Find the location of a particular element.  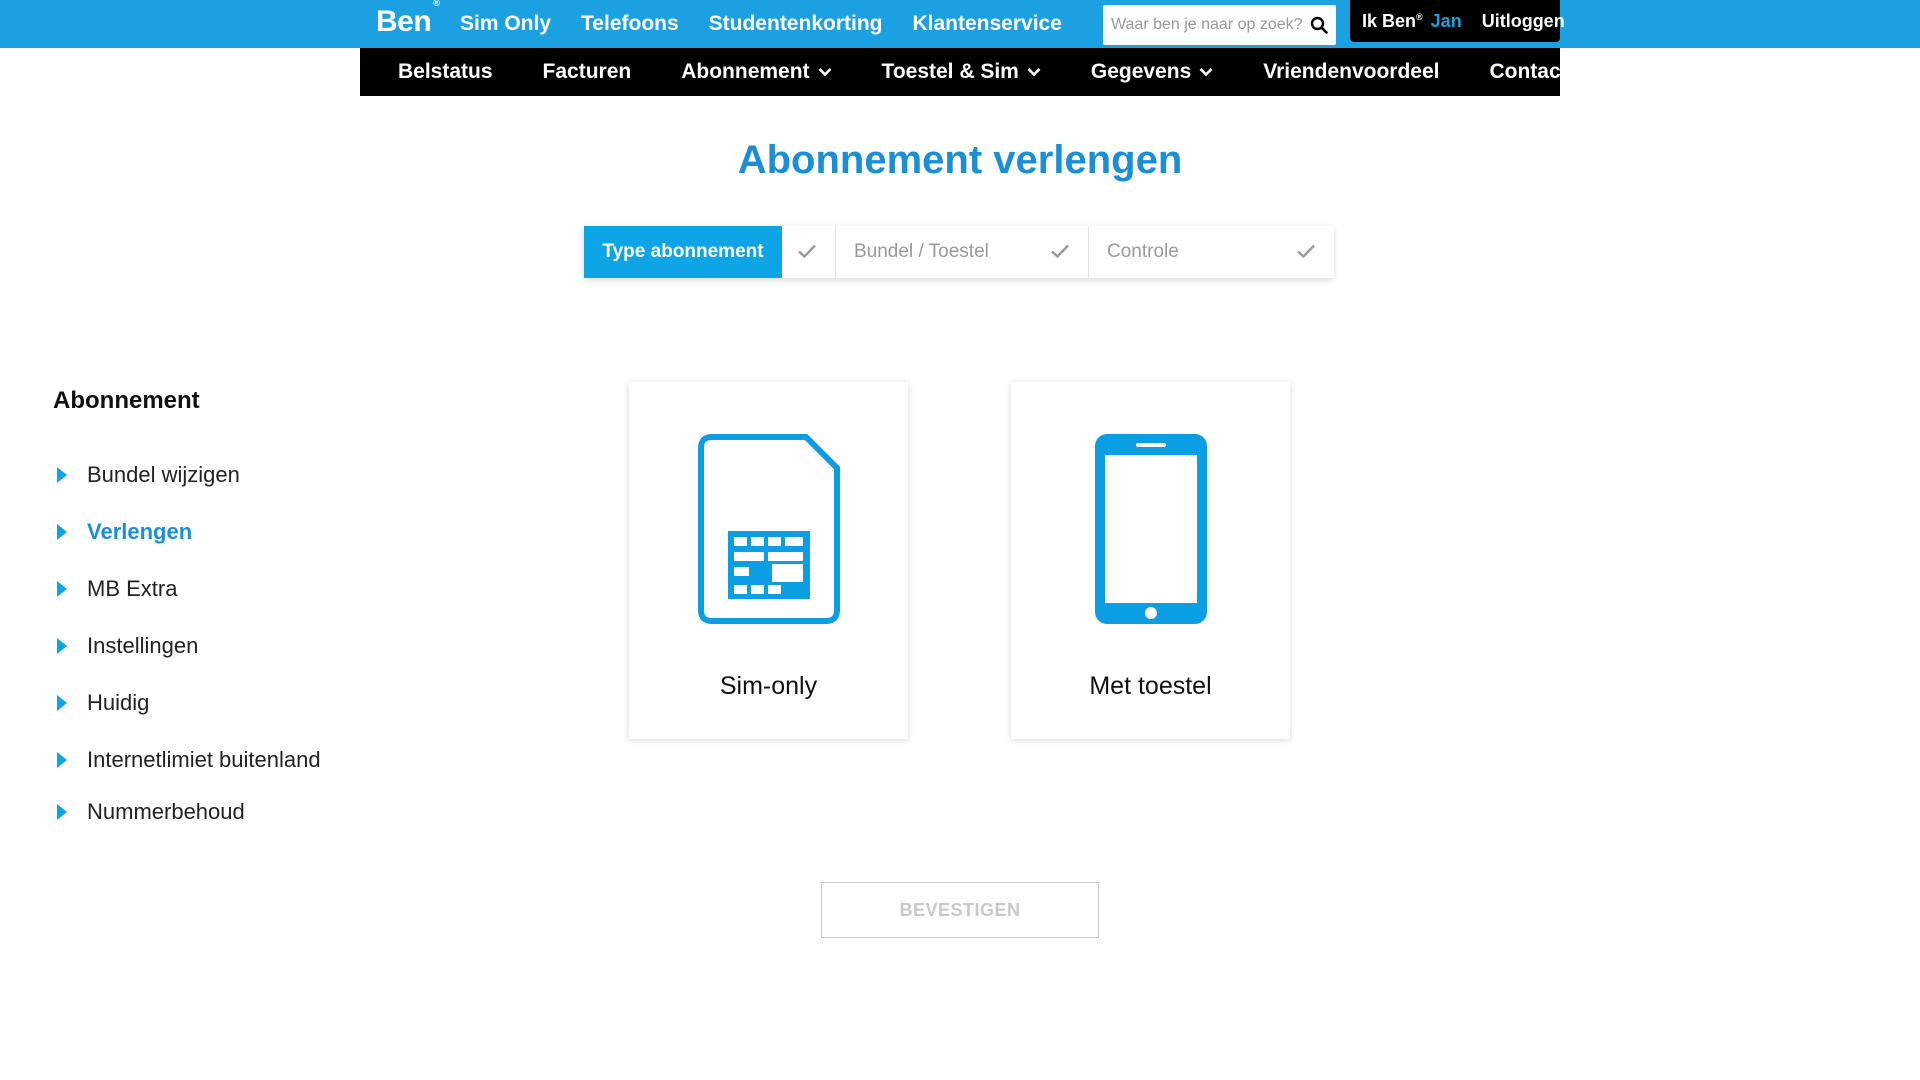

greeting-text: Ik Ben is located at coordinates (1389, 20).